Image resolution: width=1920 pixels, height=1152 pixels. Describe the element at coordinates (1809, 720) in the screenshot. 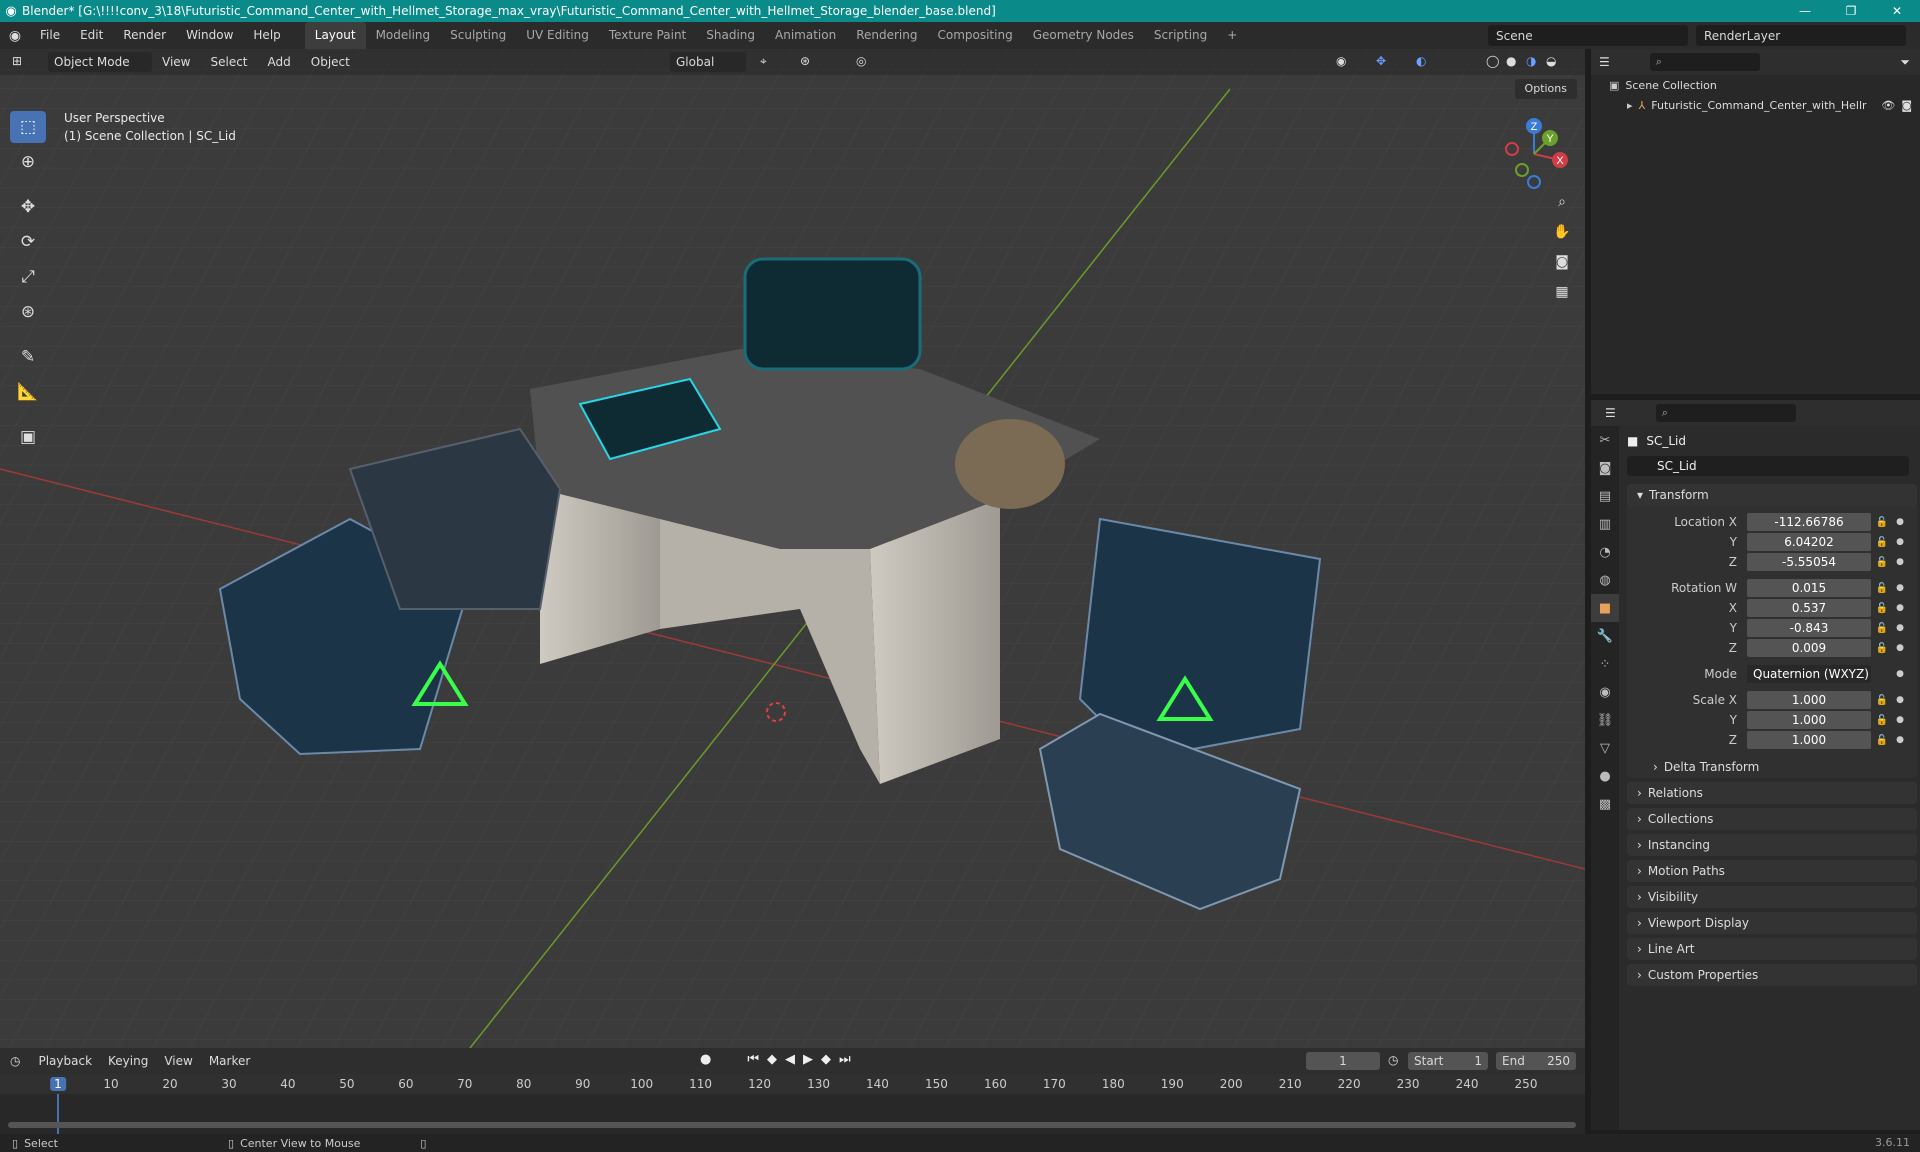

I see `scale-y-field: 1.000` at that location.